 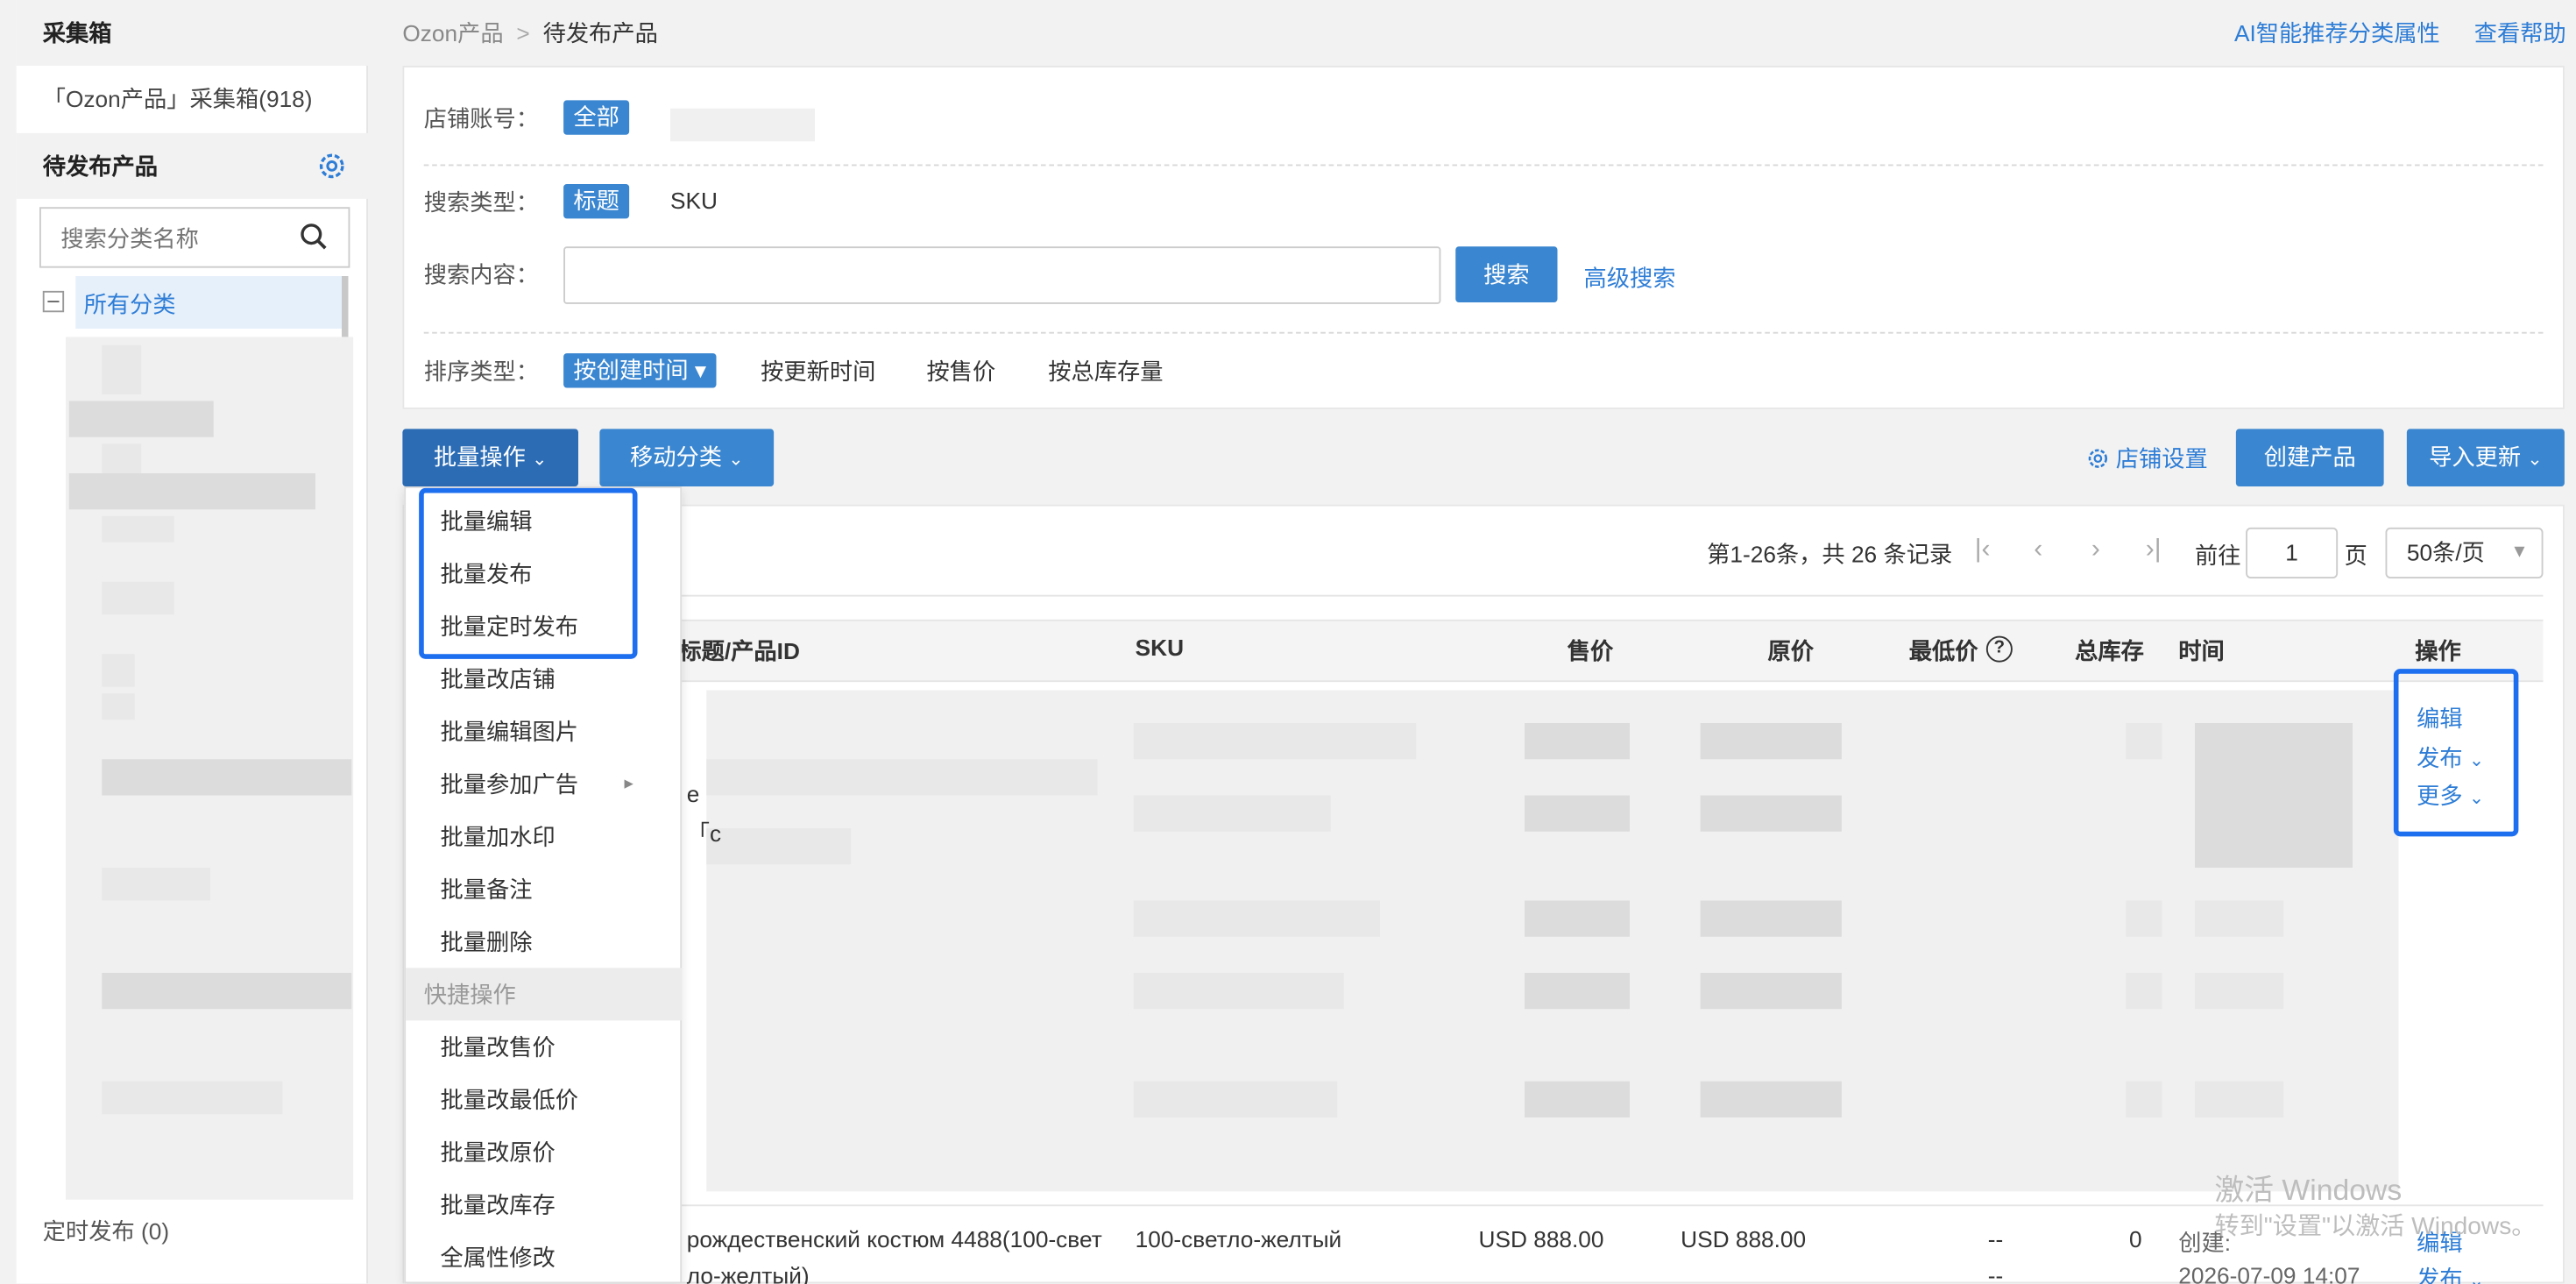 What do you see at coordinates (164, 238) in the screenshot?
I see `category-search-input` at bounding box center [164, 238].